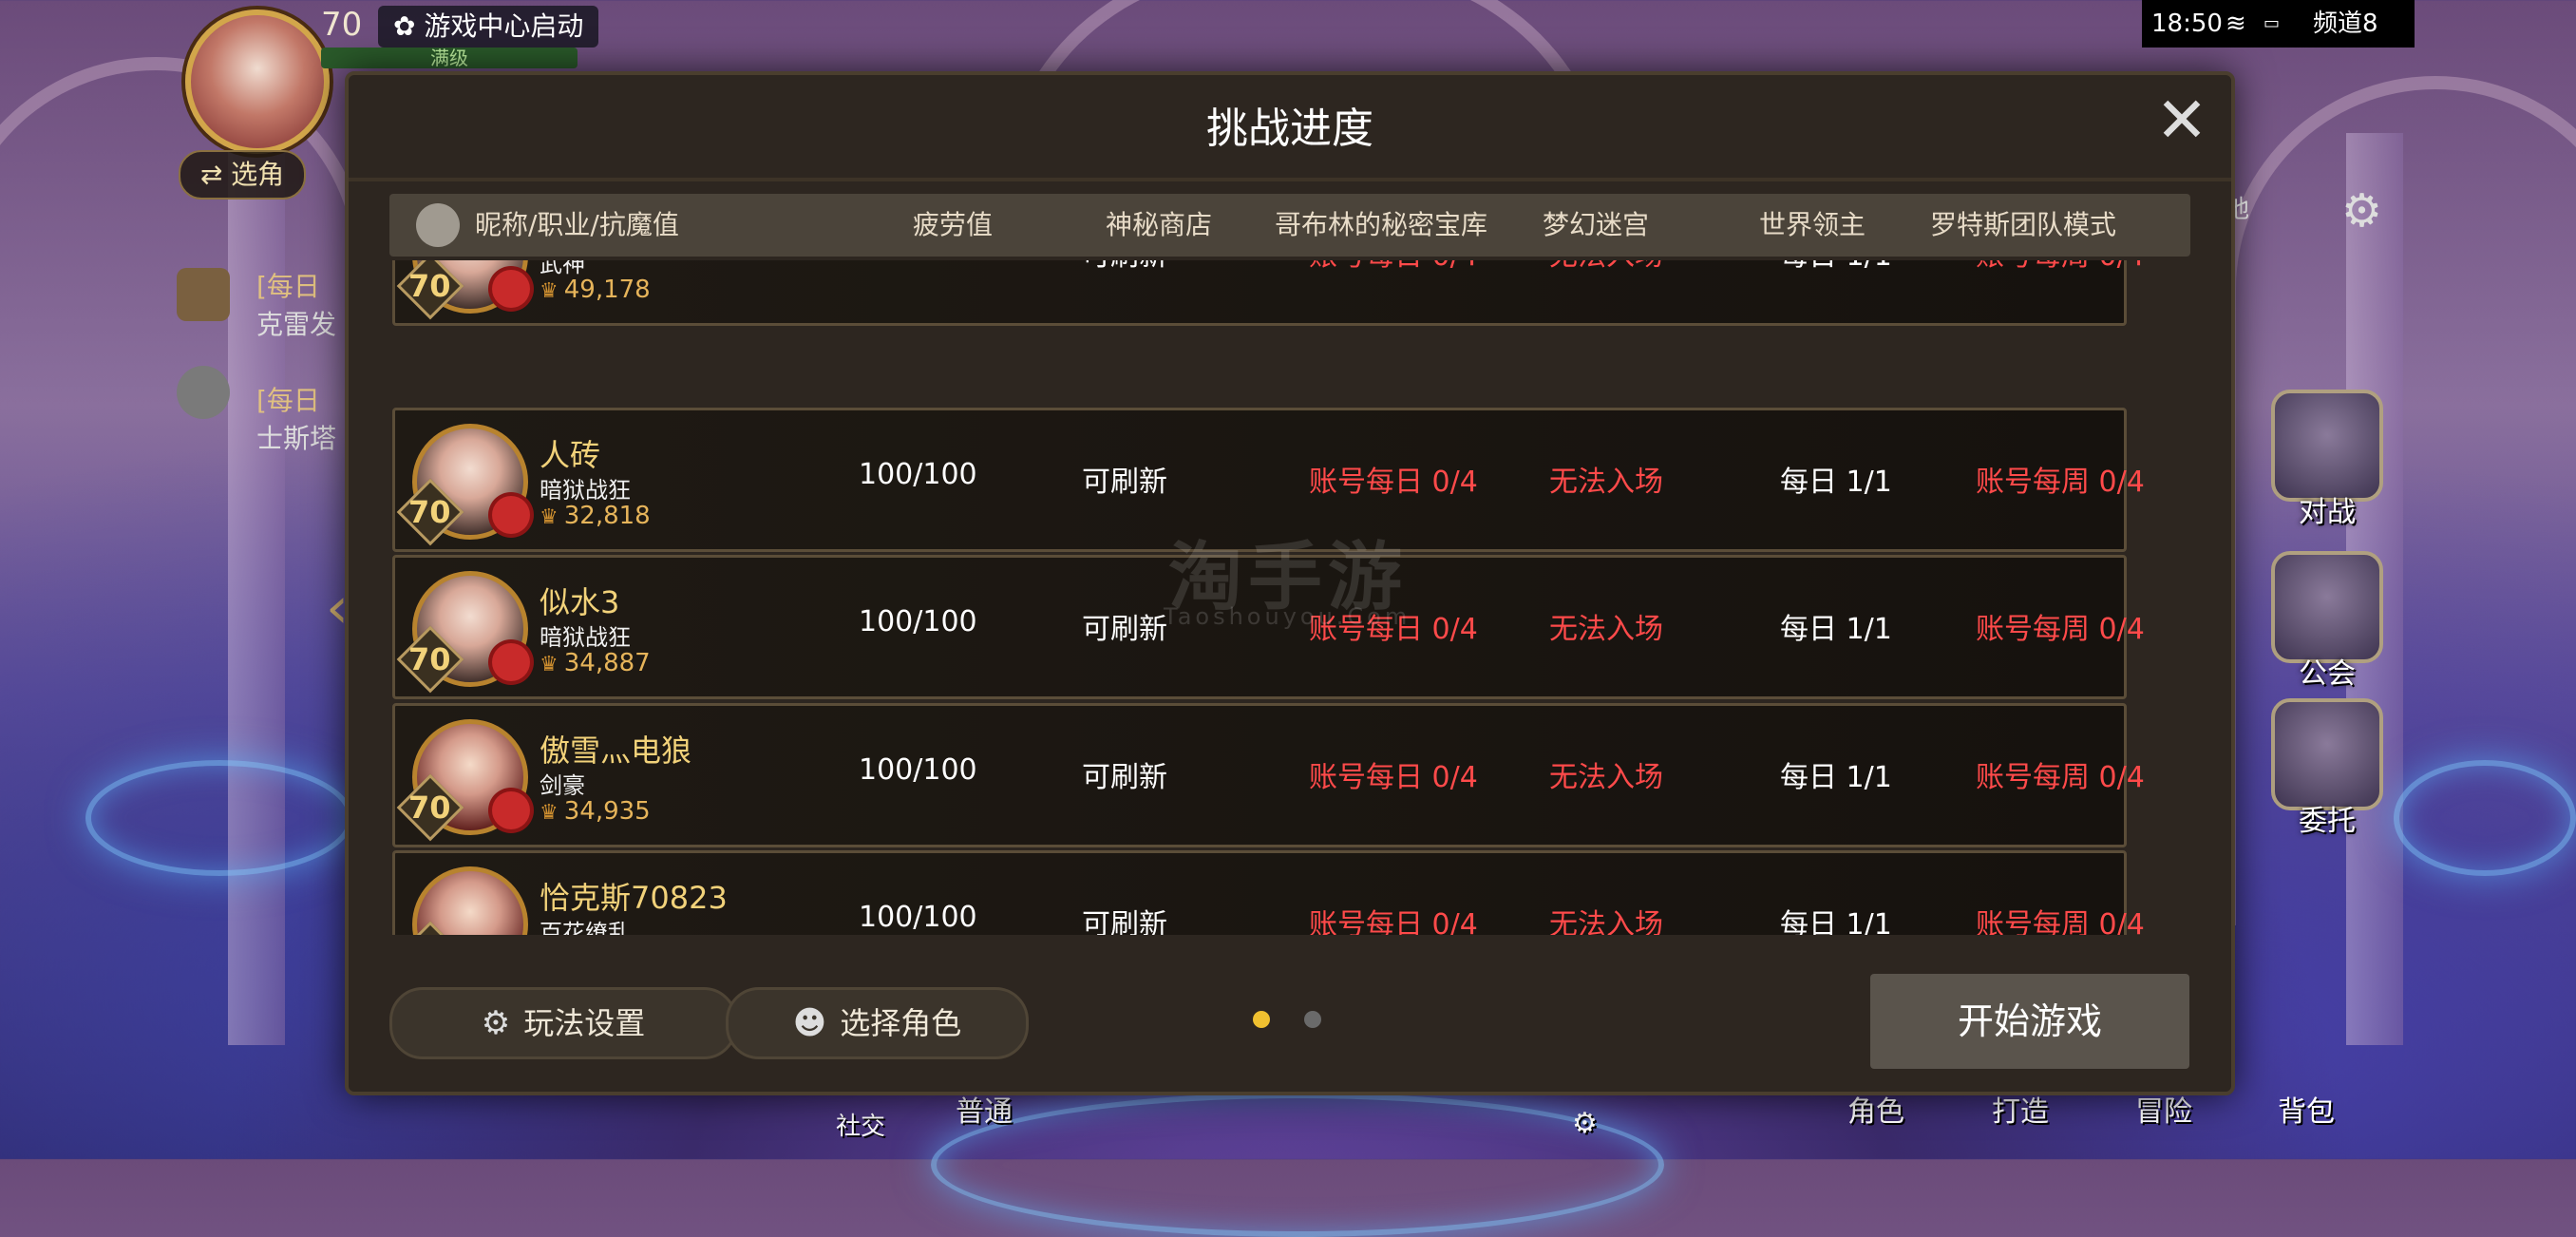 Image resolution: width=2576 pixels, height=1237 pixels. I want to click on commission-menu: 委托, so click(2327, 768).